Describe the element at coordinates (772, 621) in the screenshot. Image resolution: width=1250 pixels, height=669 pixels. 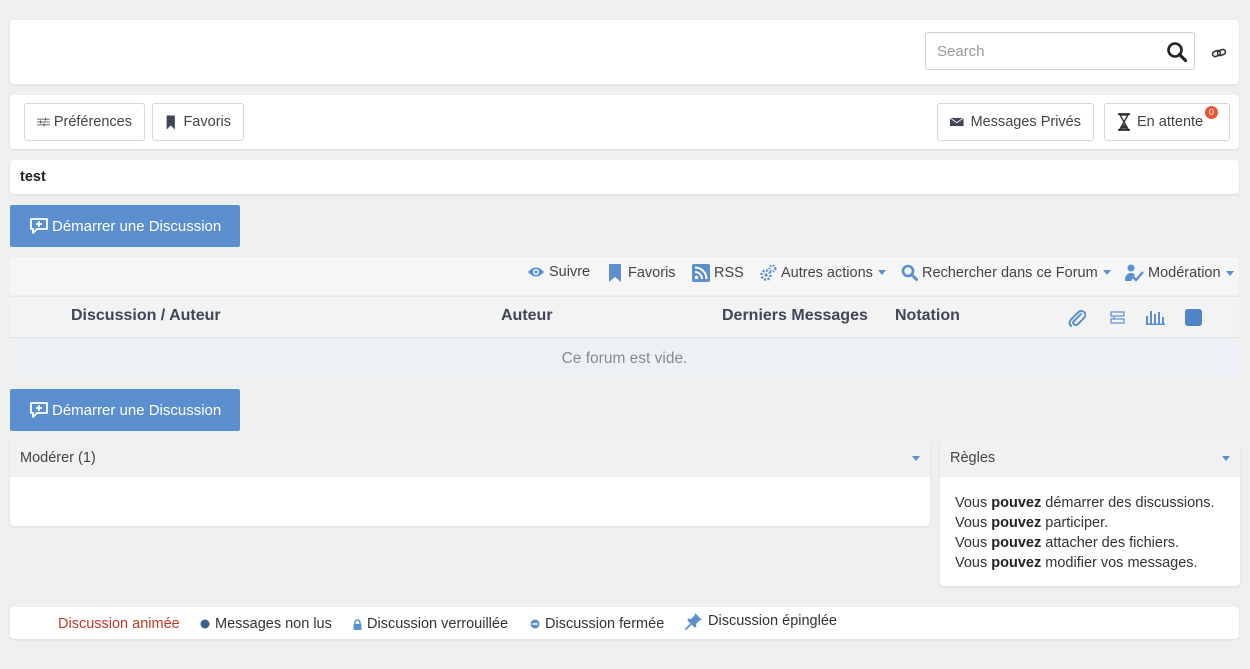
I see `legend-pinned-label: Discussion épinglée` at that location.